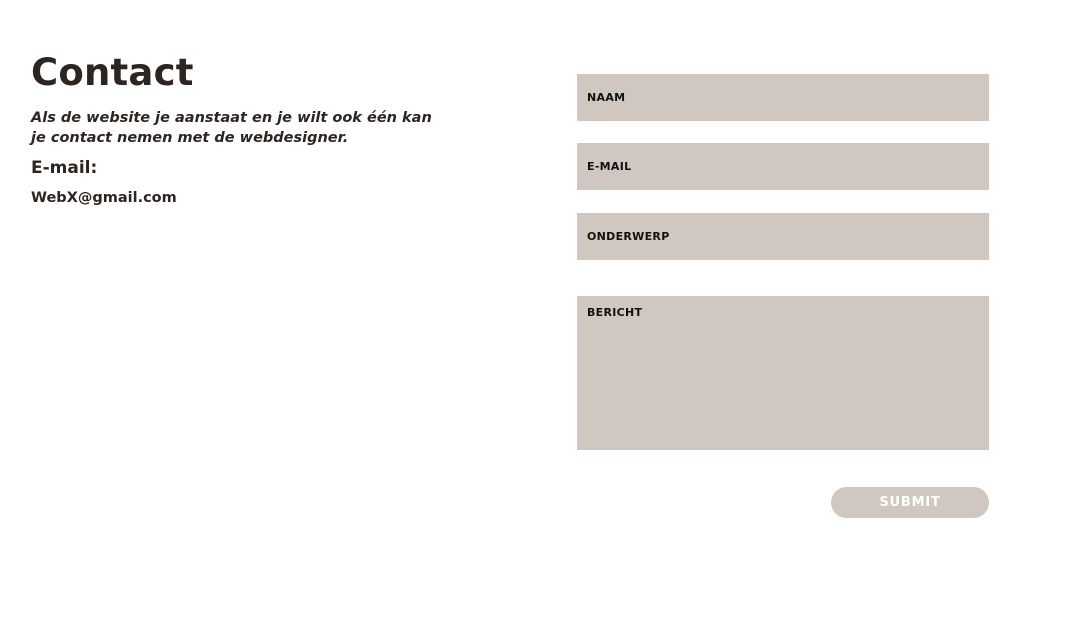  Describe the element at coordinates (615, 312) in the screenshot. I see `message-field-label: BERICHT` at that location.